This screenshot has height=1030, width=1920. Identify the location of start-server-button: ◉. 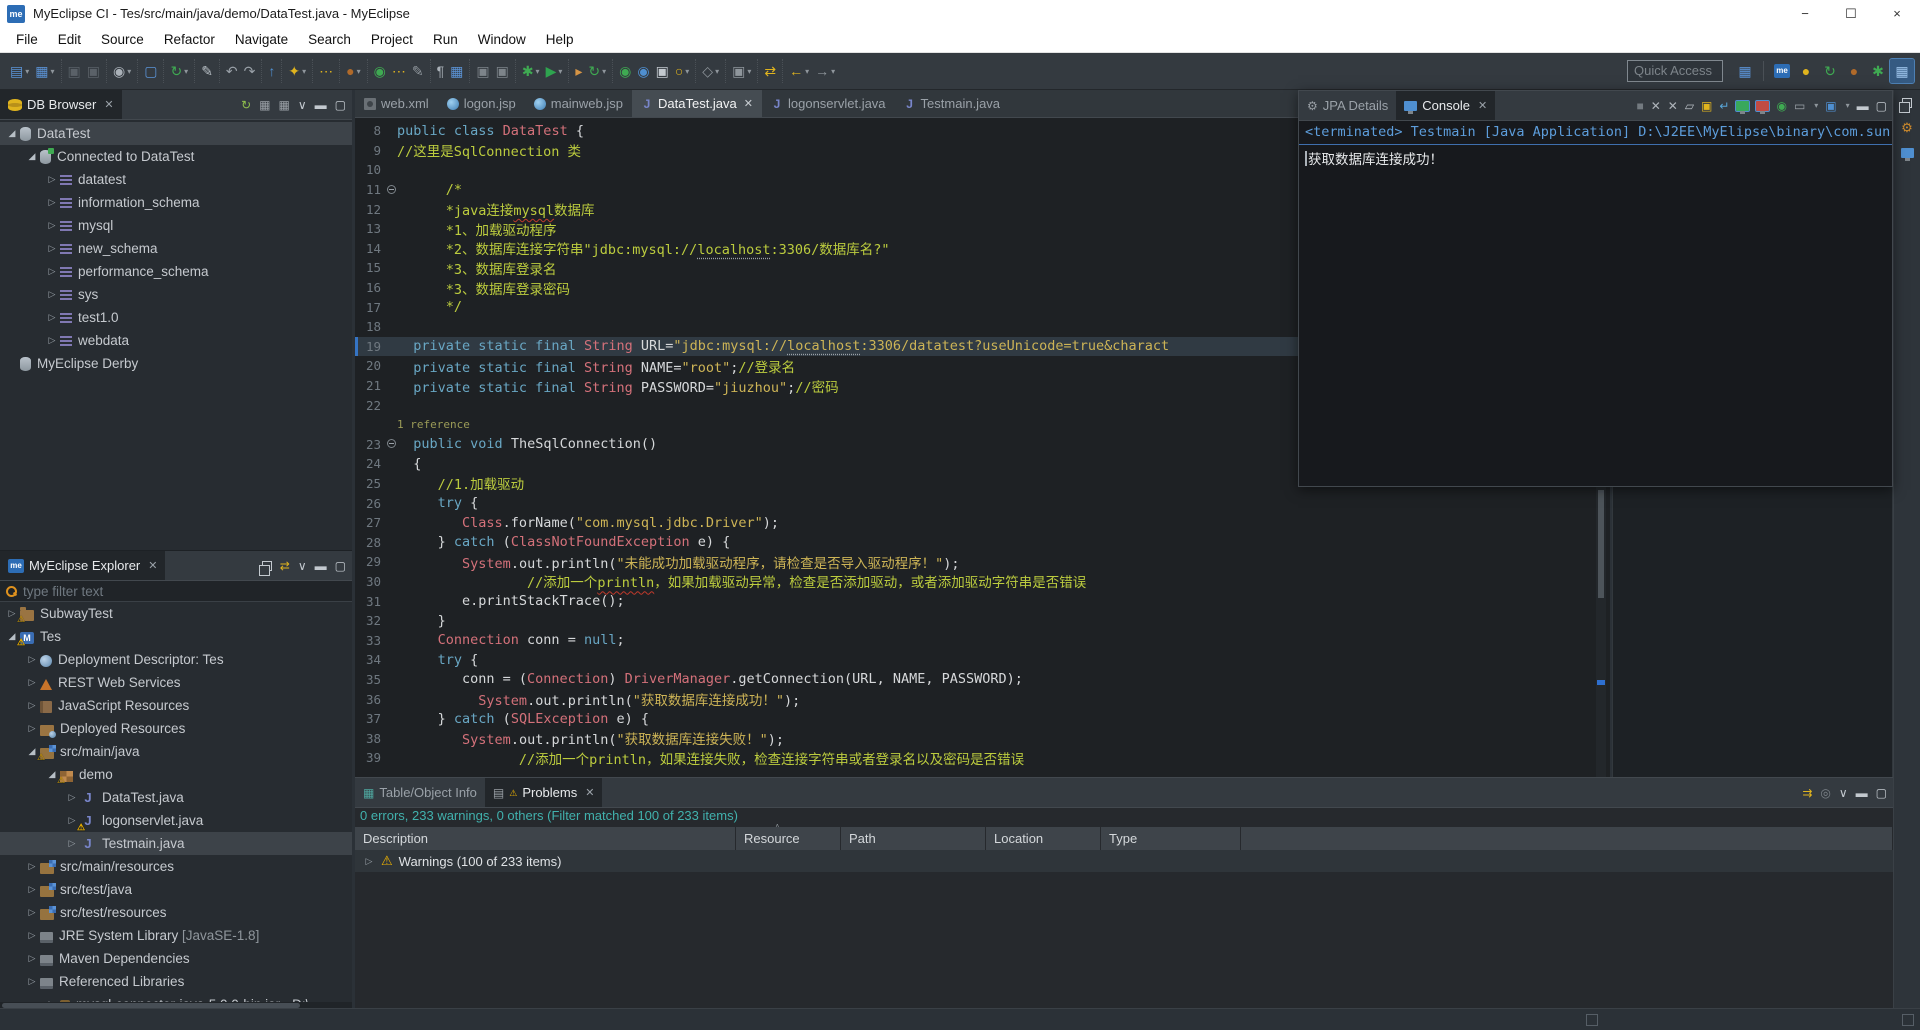
(380, 71).